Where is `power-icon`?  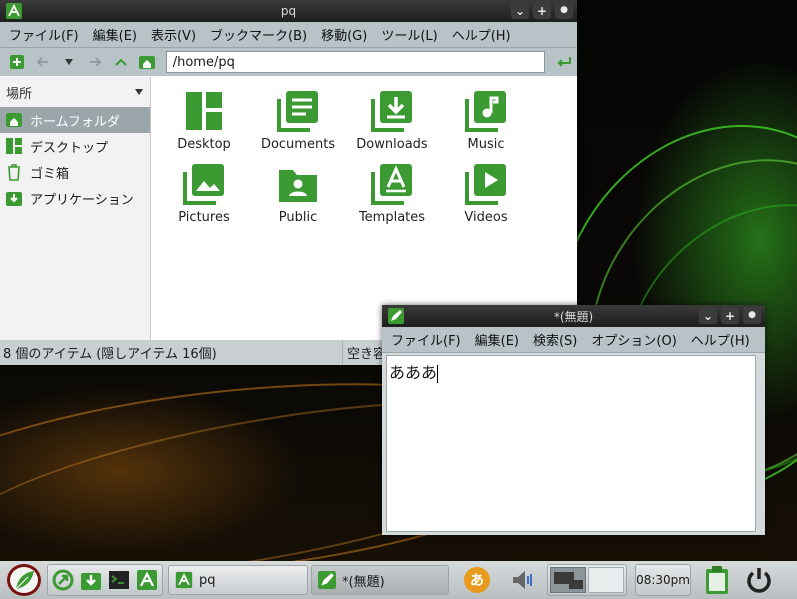 power-icon is located at coordinates (759, 580).